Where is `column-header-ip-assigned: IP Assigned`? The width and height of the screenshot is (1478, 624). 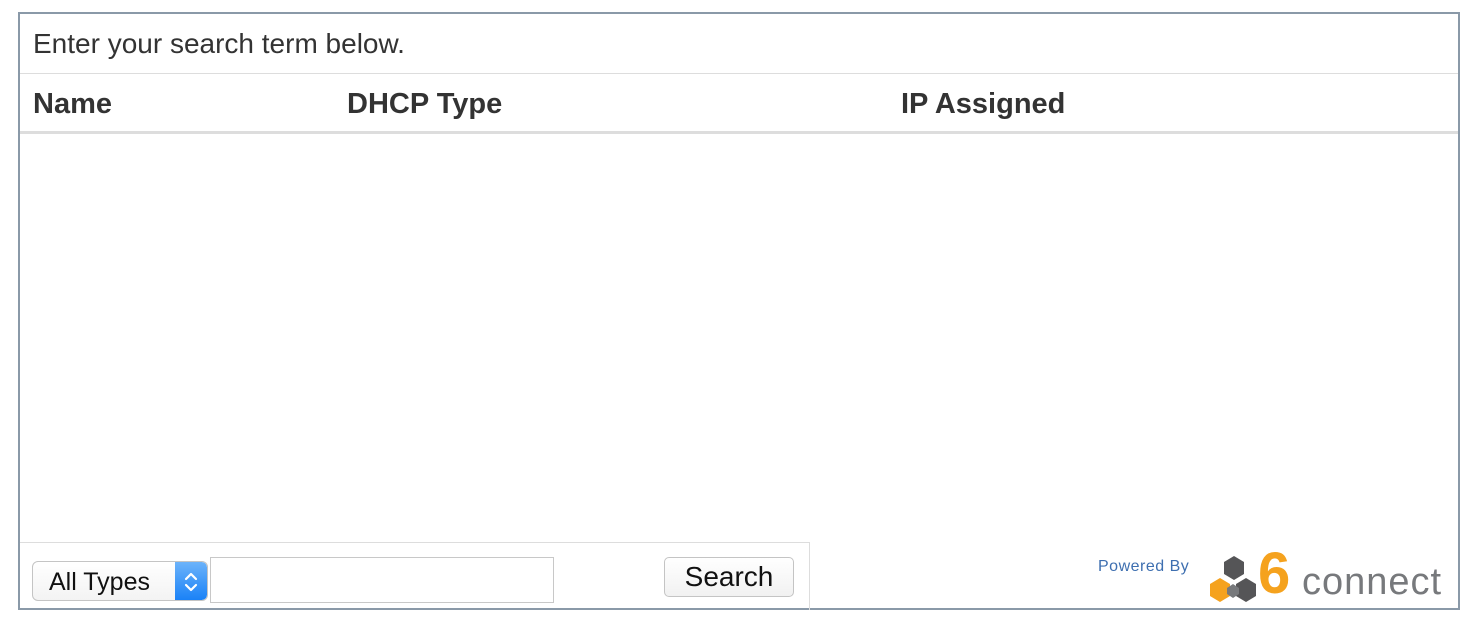 column-header-ip-assigned: IP Assigned is located at coordinates (983, 104).